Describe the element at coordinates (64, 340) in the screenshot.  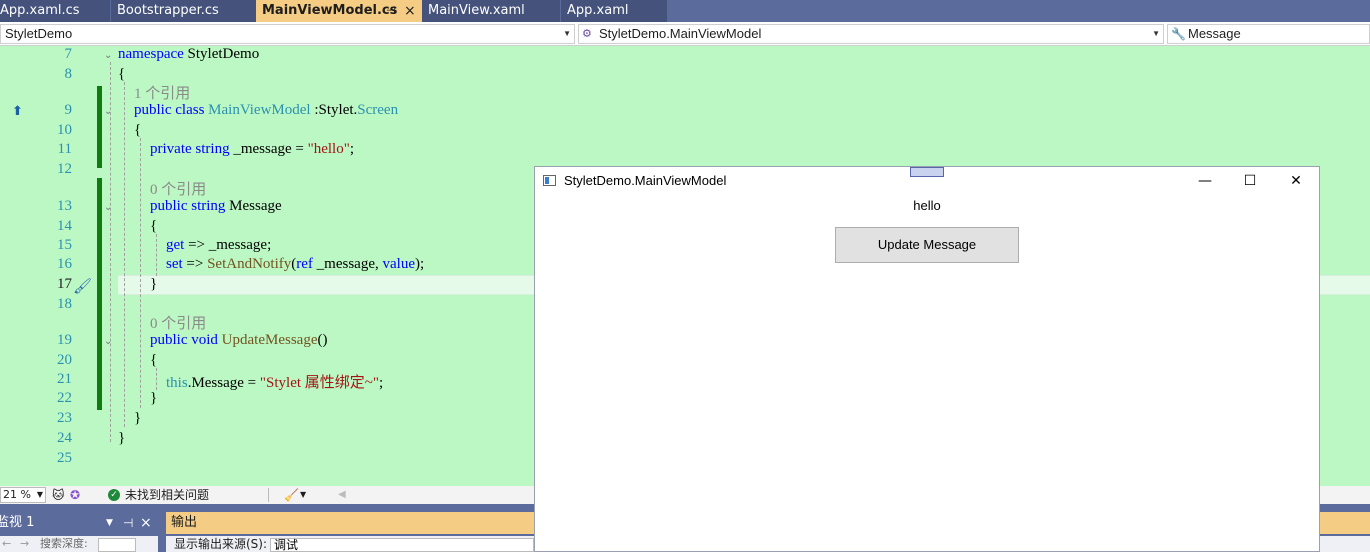
I see `line-number: 19` at that location.